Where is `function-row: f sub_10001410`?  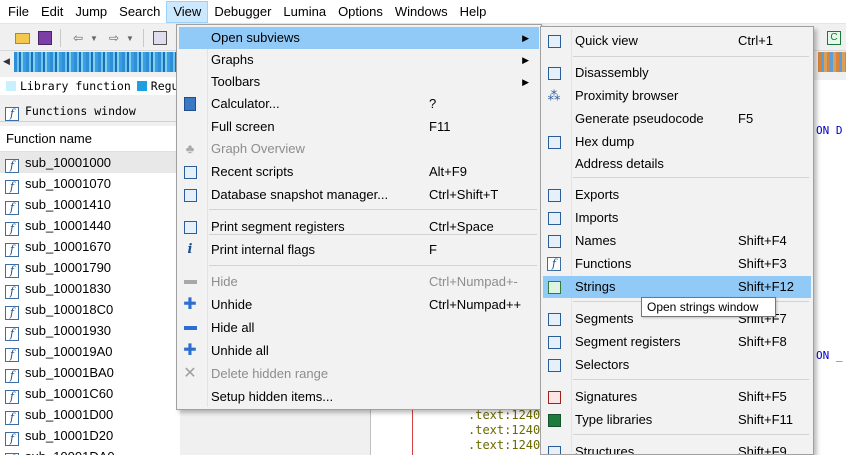
function-row: f sub_10001410 is located at coordinates (90, 204).